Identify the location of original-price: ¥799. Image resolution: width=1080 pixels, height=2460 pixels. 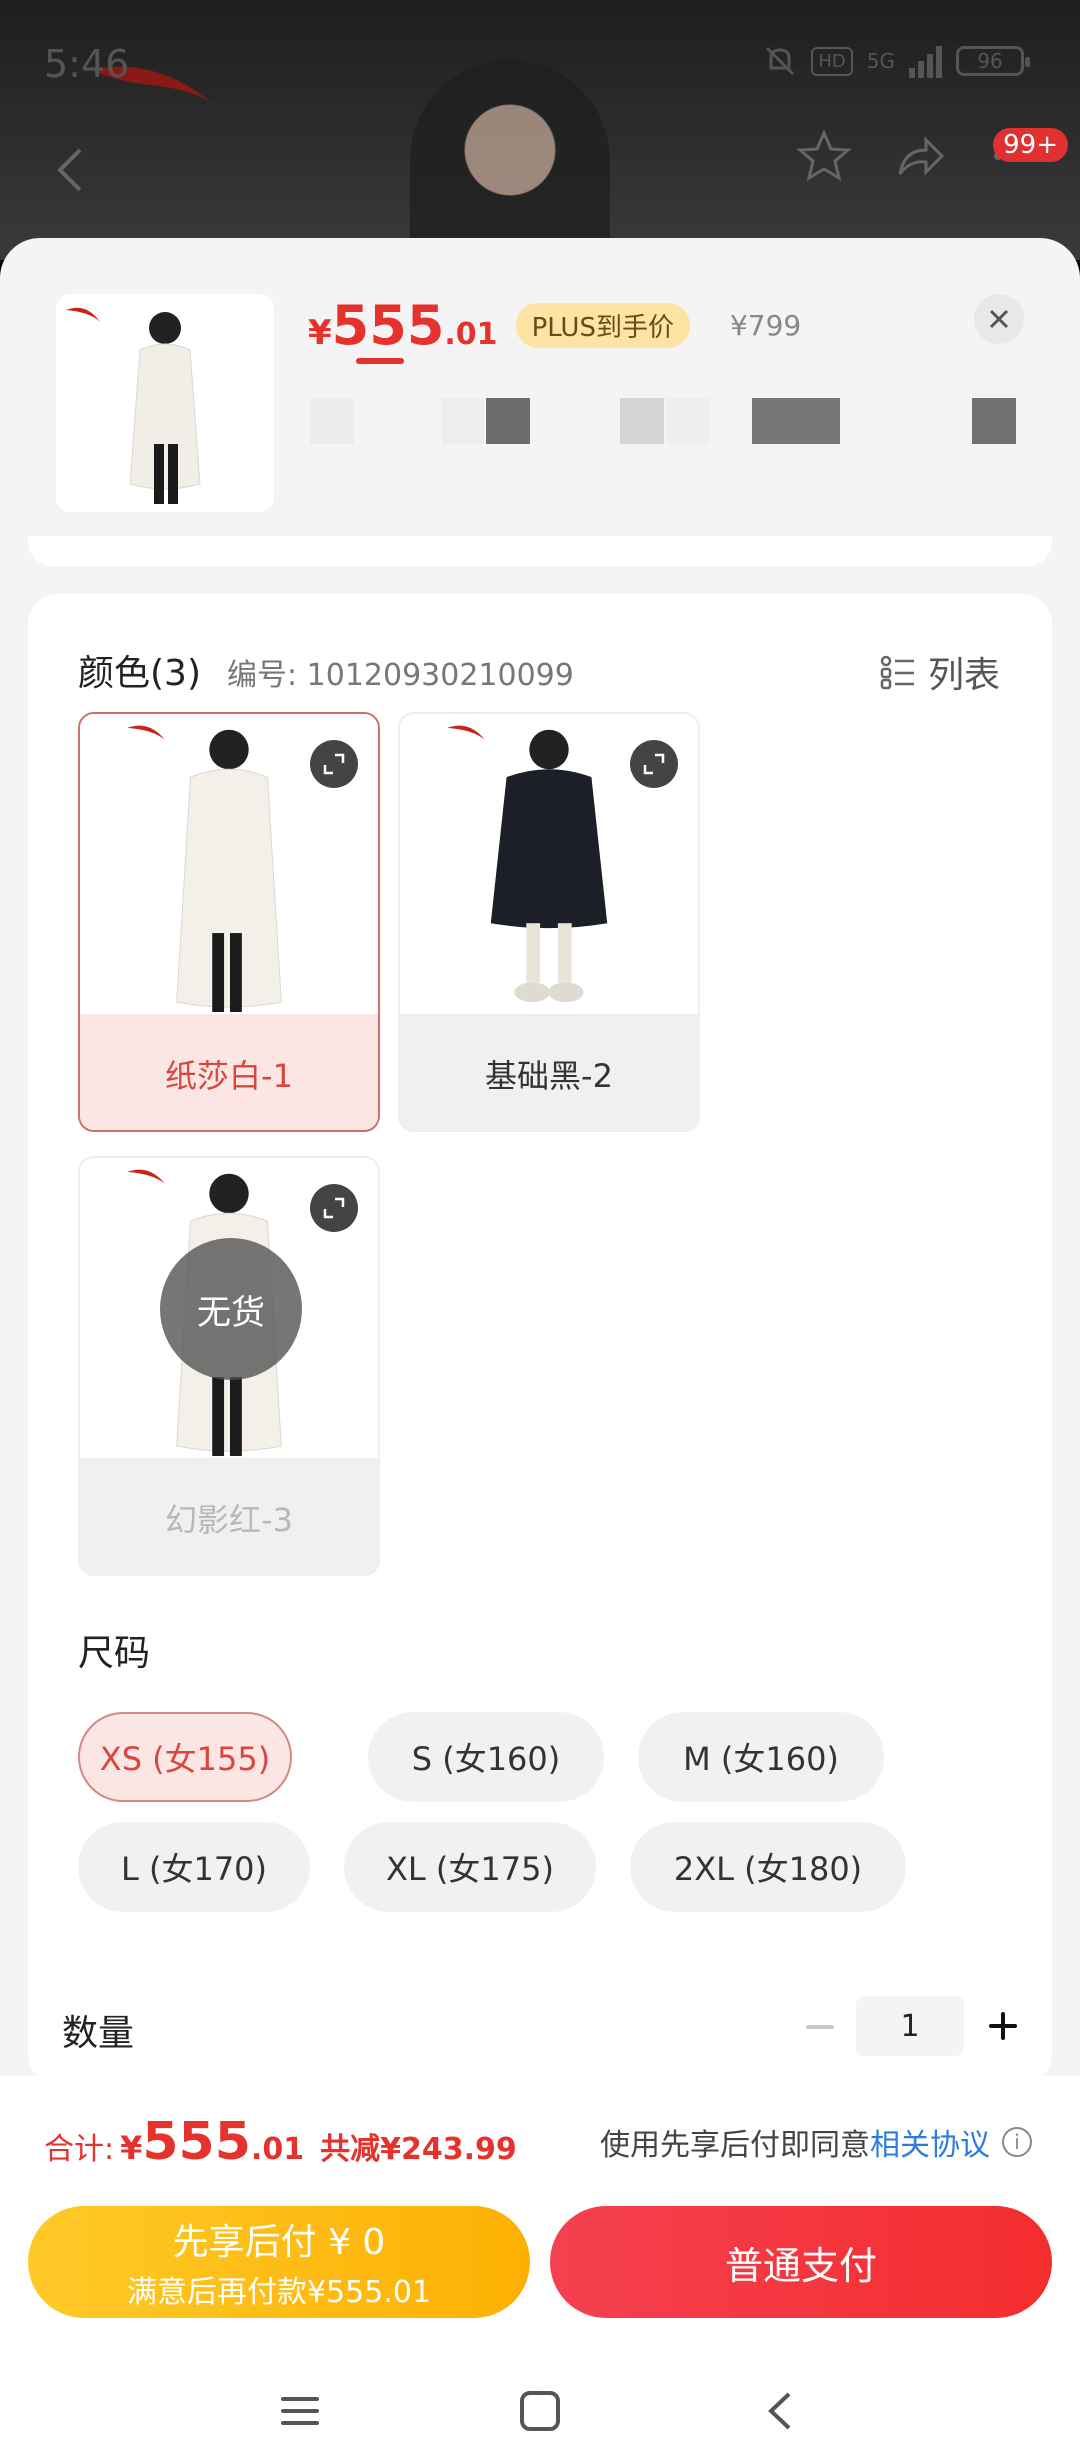
(765, 325).